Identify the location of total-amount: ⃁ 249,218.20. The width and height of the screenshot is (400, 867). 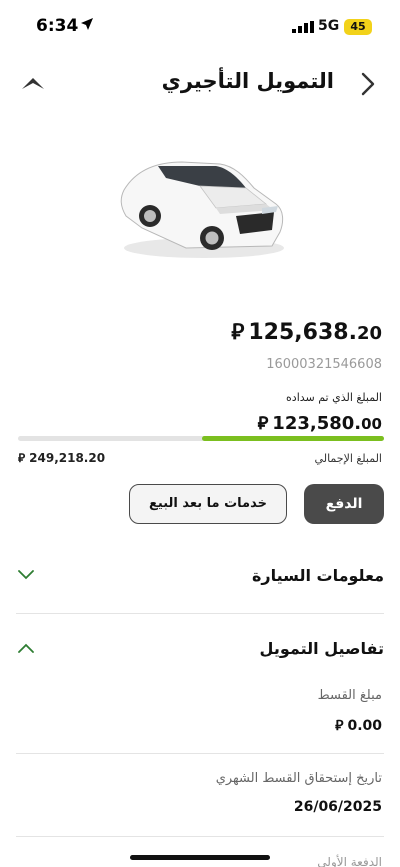
(61, 458).